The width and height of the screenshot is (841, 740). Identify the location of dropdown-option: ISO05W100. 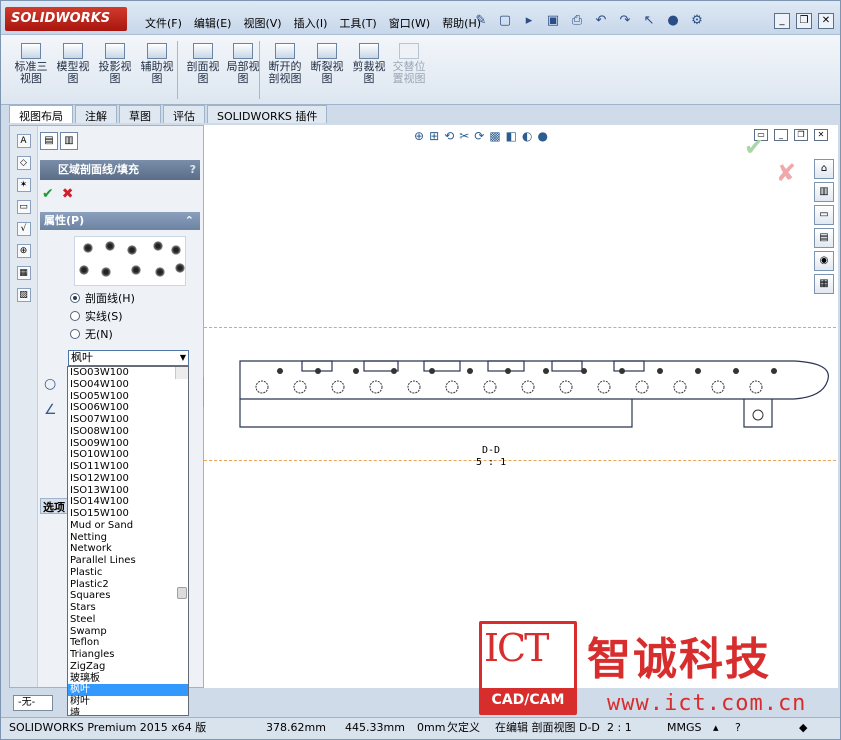
(128, 397).